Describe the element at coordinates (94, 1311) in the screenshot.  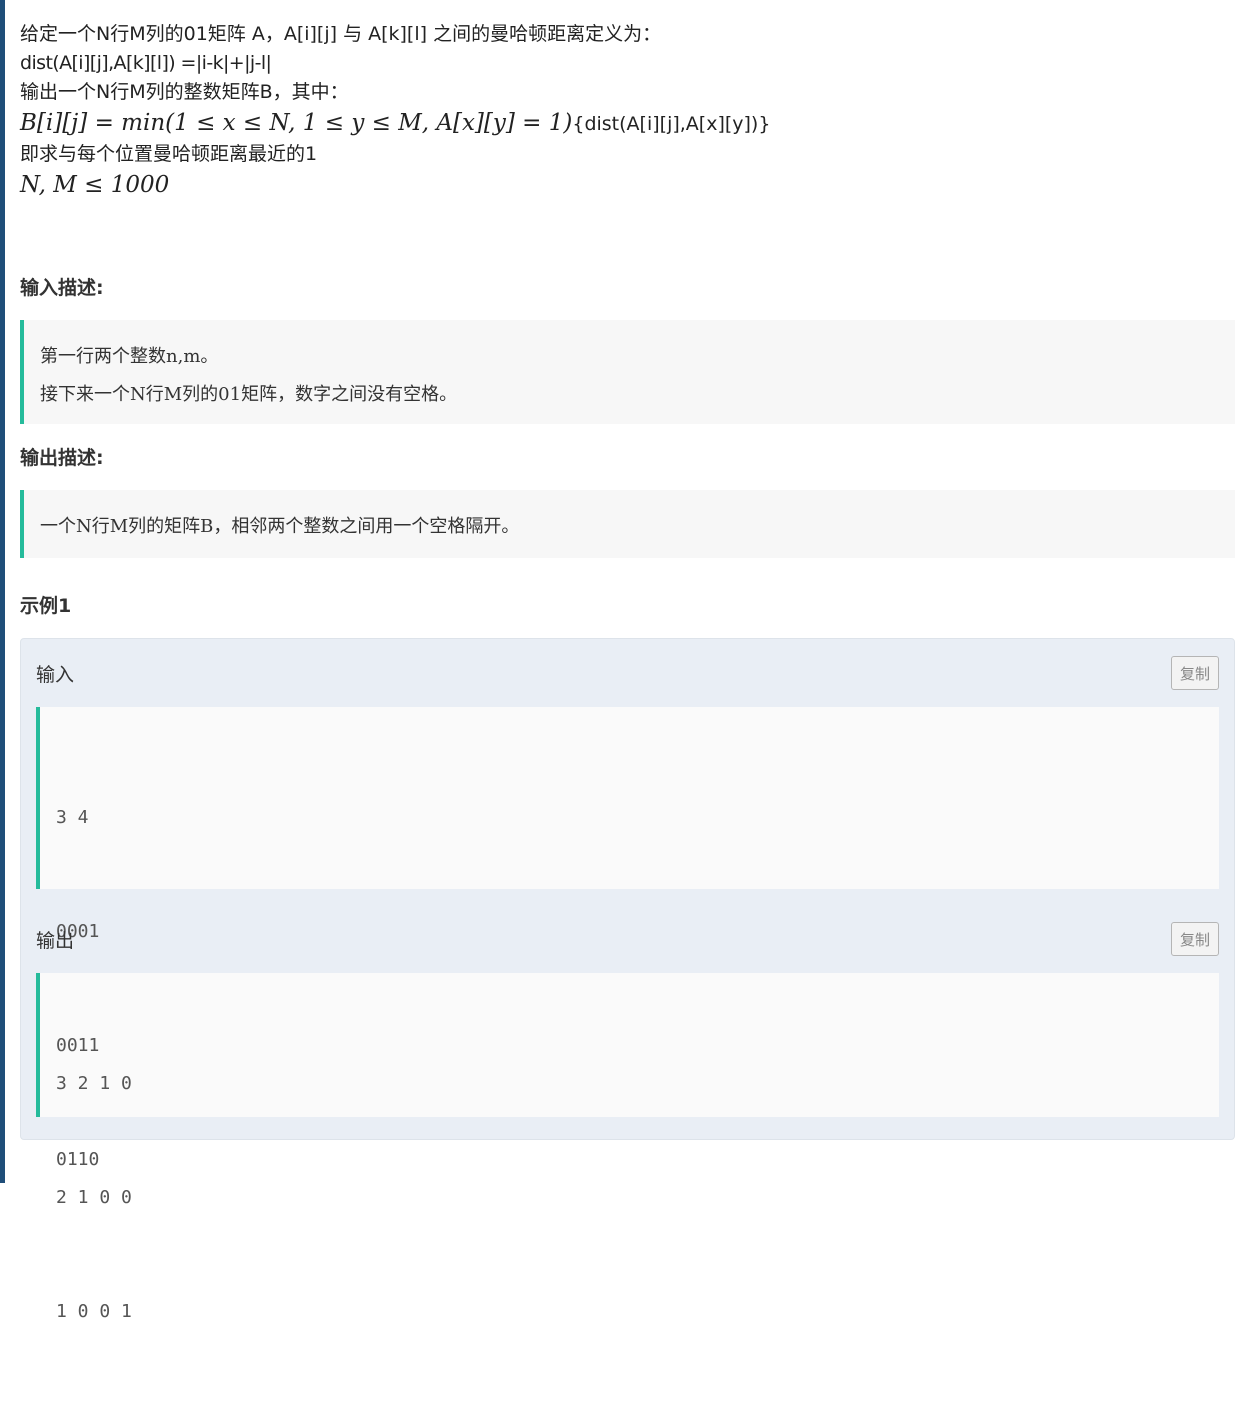
I see `output-line: 1 0 0 1` at that location.